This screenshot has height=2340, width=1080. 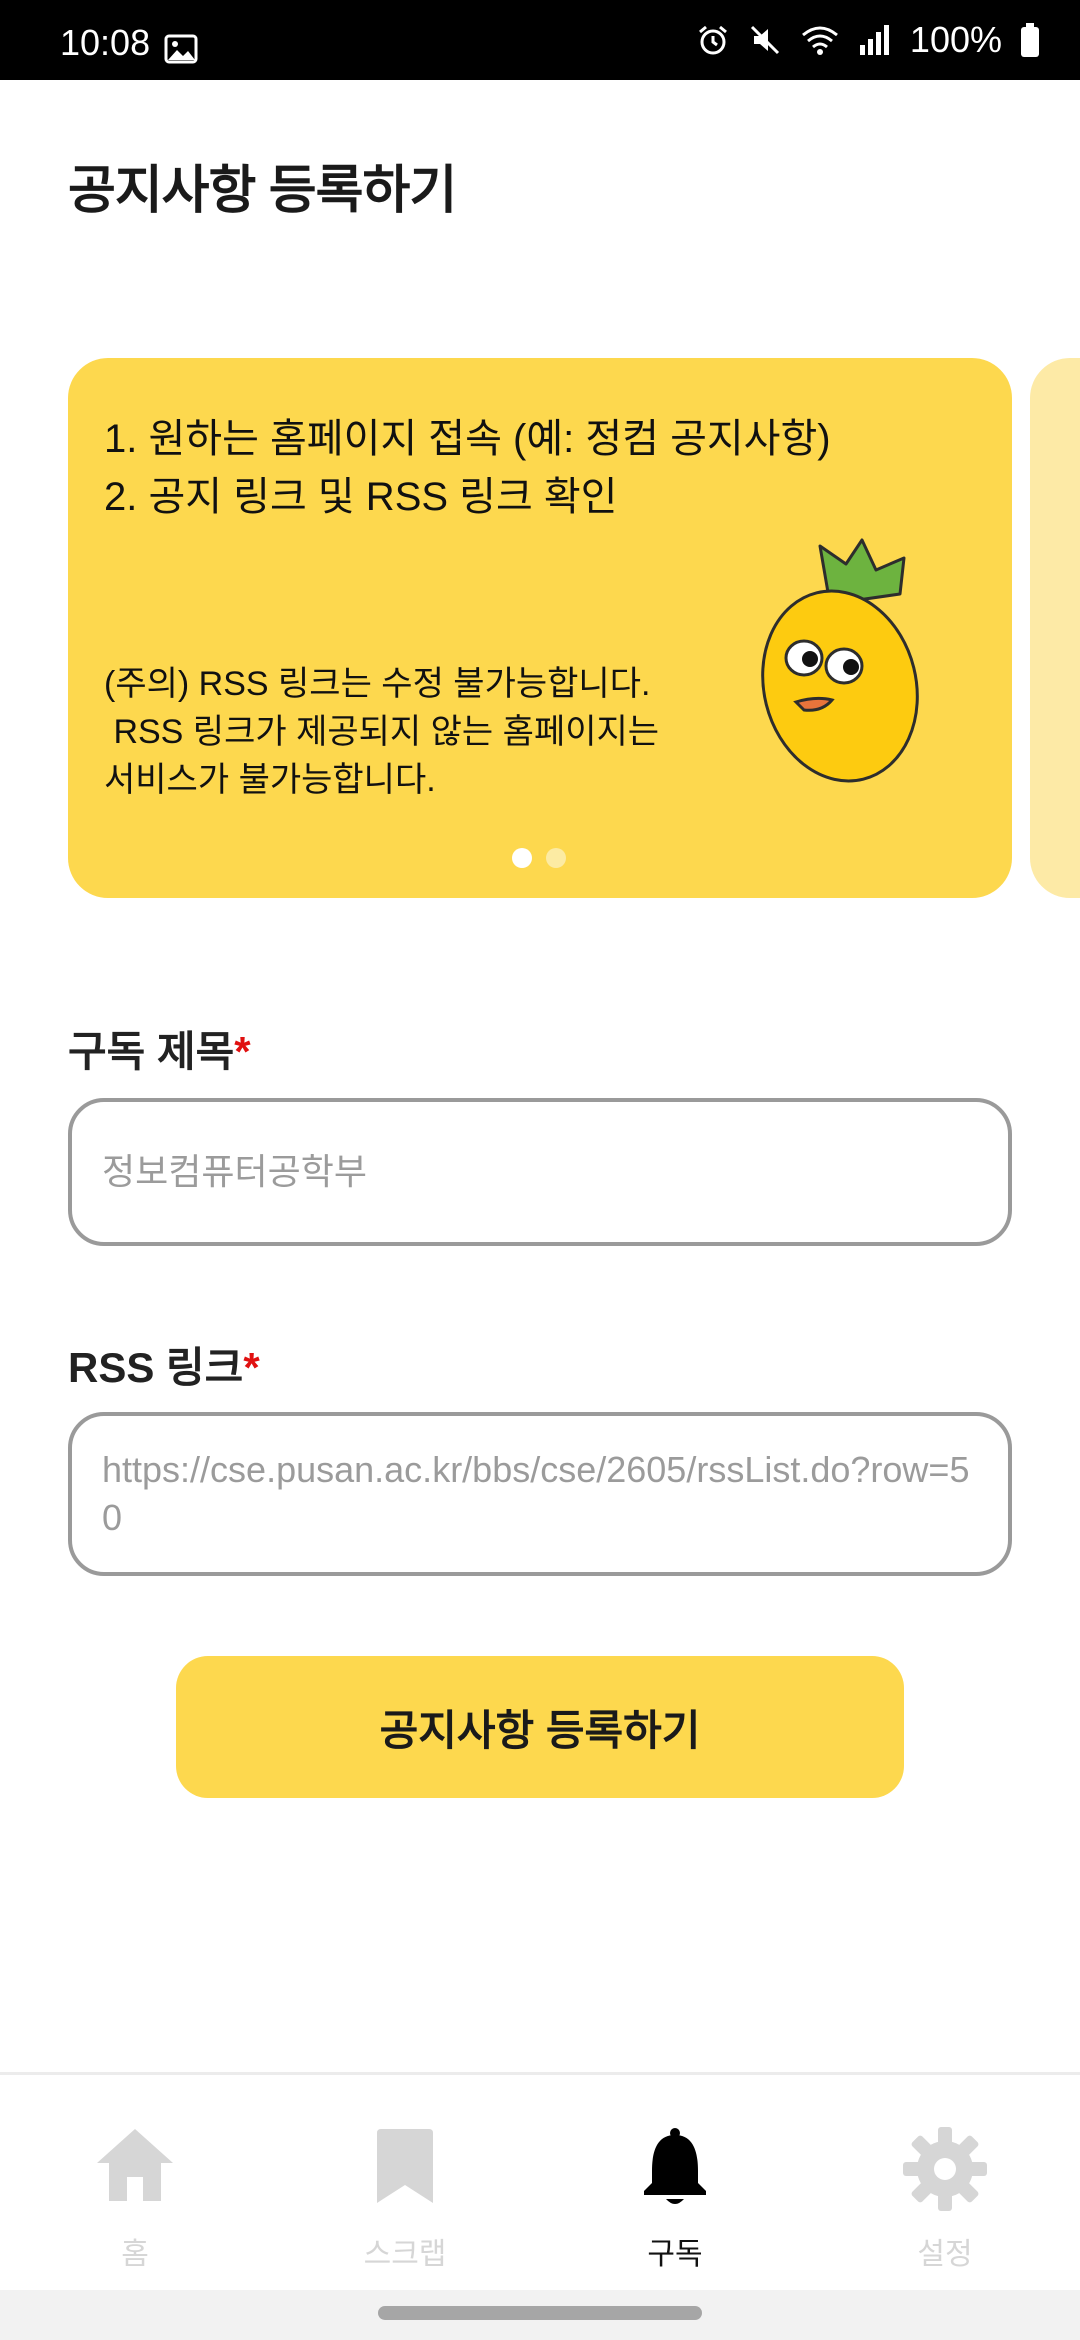 I want to click on subscription-title-input: 정보컴퓨터공학부, so click(x=540, y=1172).